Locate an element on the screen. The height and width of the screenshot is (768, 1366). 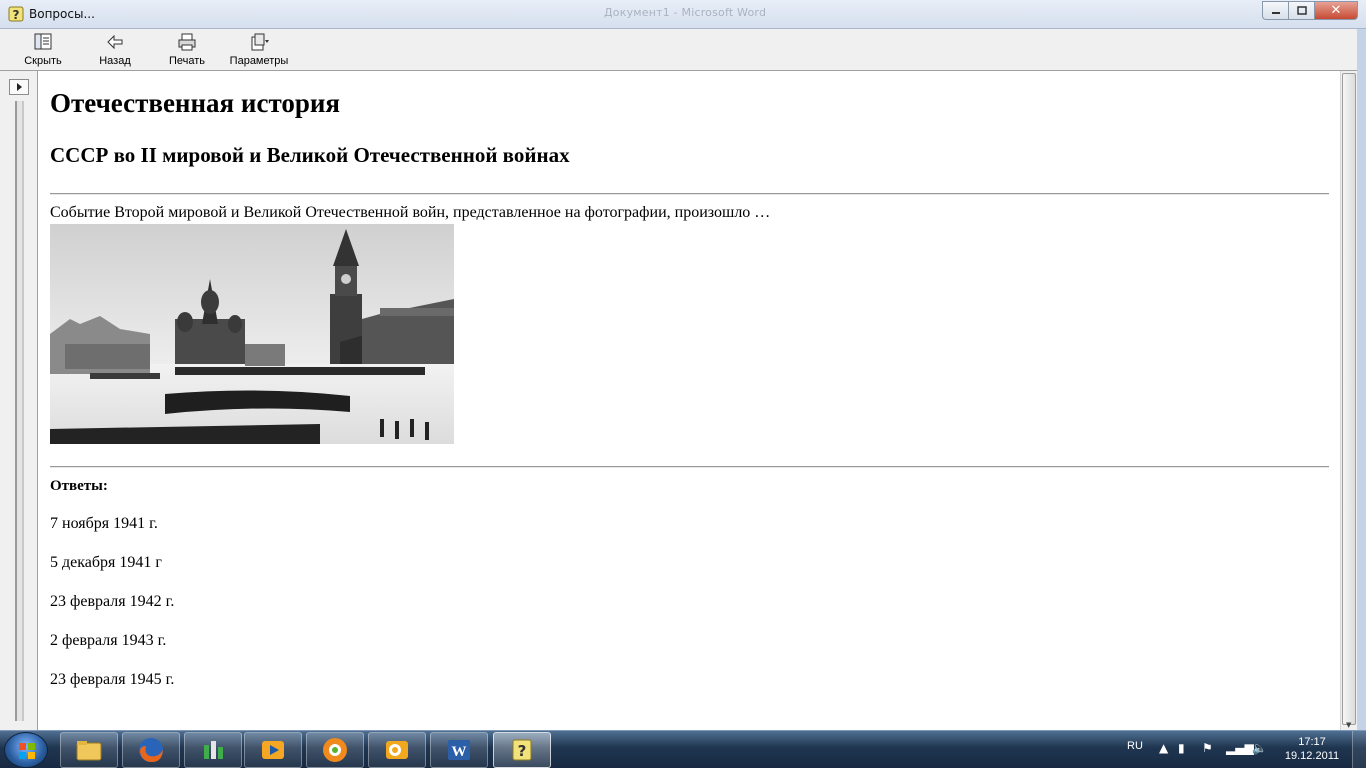
tray-expand-icon: ▲ is located at coordinates (1163, 748).